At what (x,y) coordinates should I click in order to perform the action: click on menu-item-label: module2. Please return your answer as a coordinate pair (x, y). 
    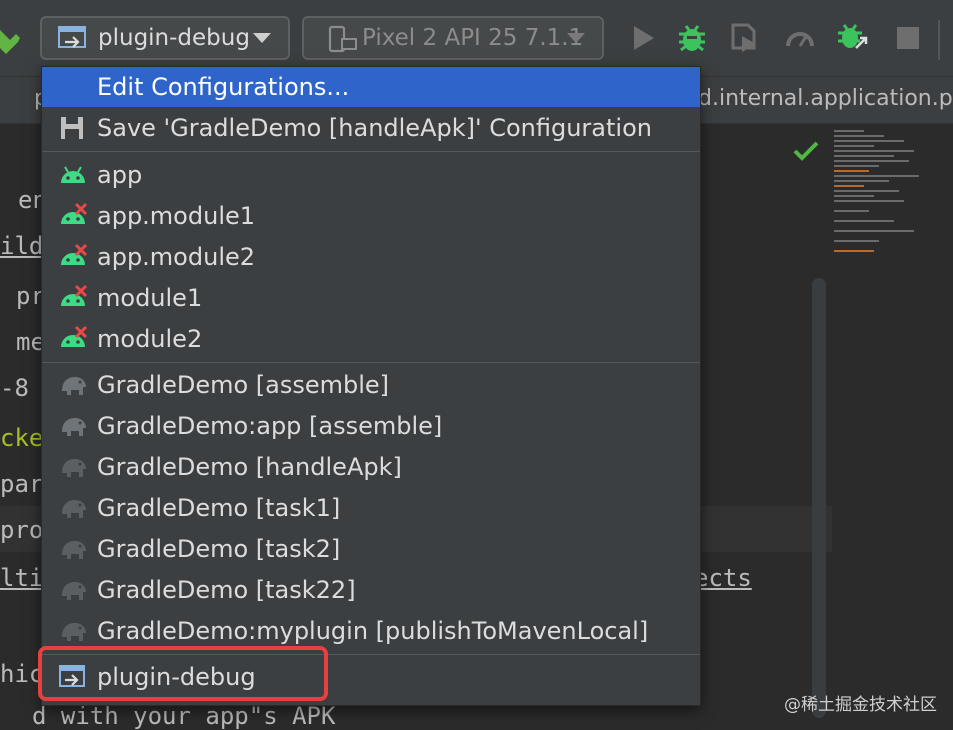
    Looking at the image, I should click on (150, 339).